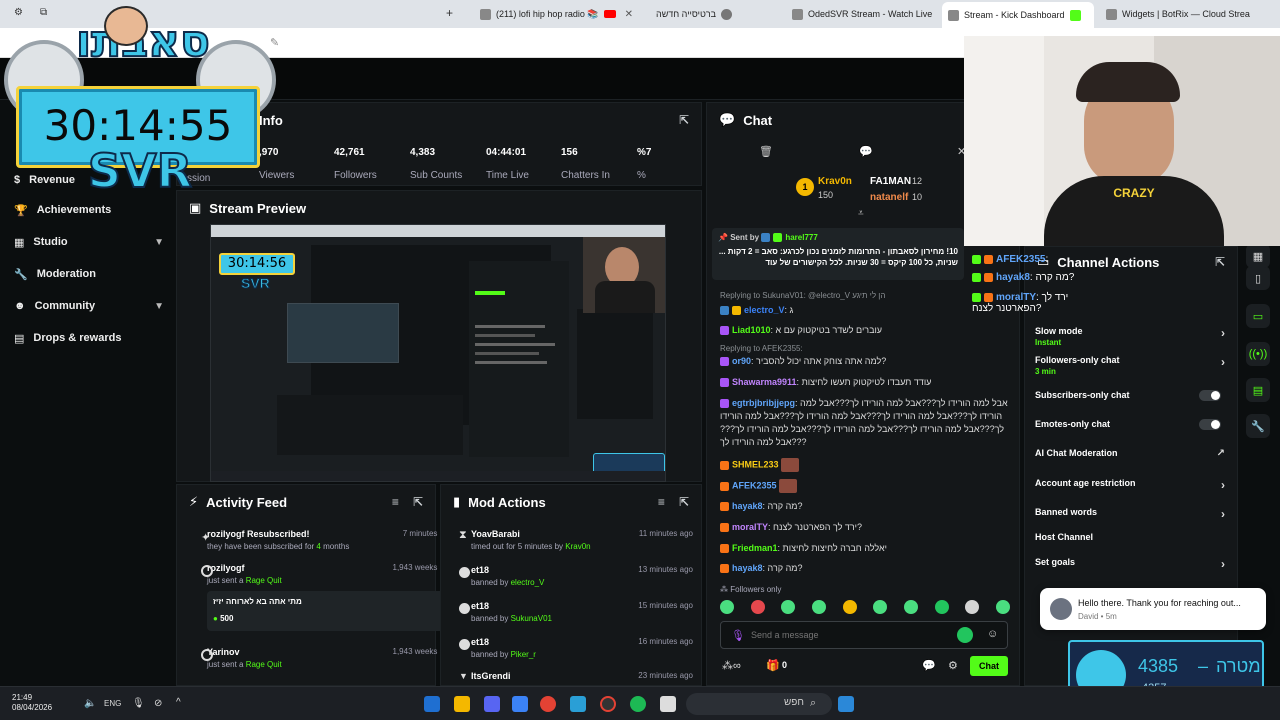 This screenshot has width=1280, height=720. I want to click on chat-send-button: Chat, so click(989, 666).